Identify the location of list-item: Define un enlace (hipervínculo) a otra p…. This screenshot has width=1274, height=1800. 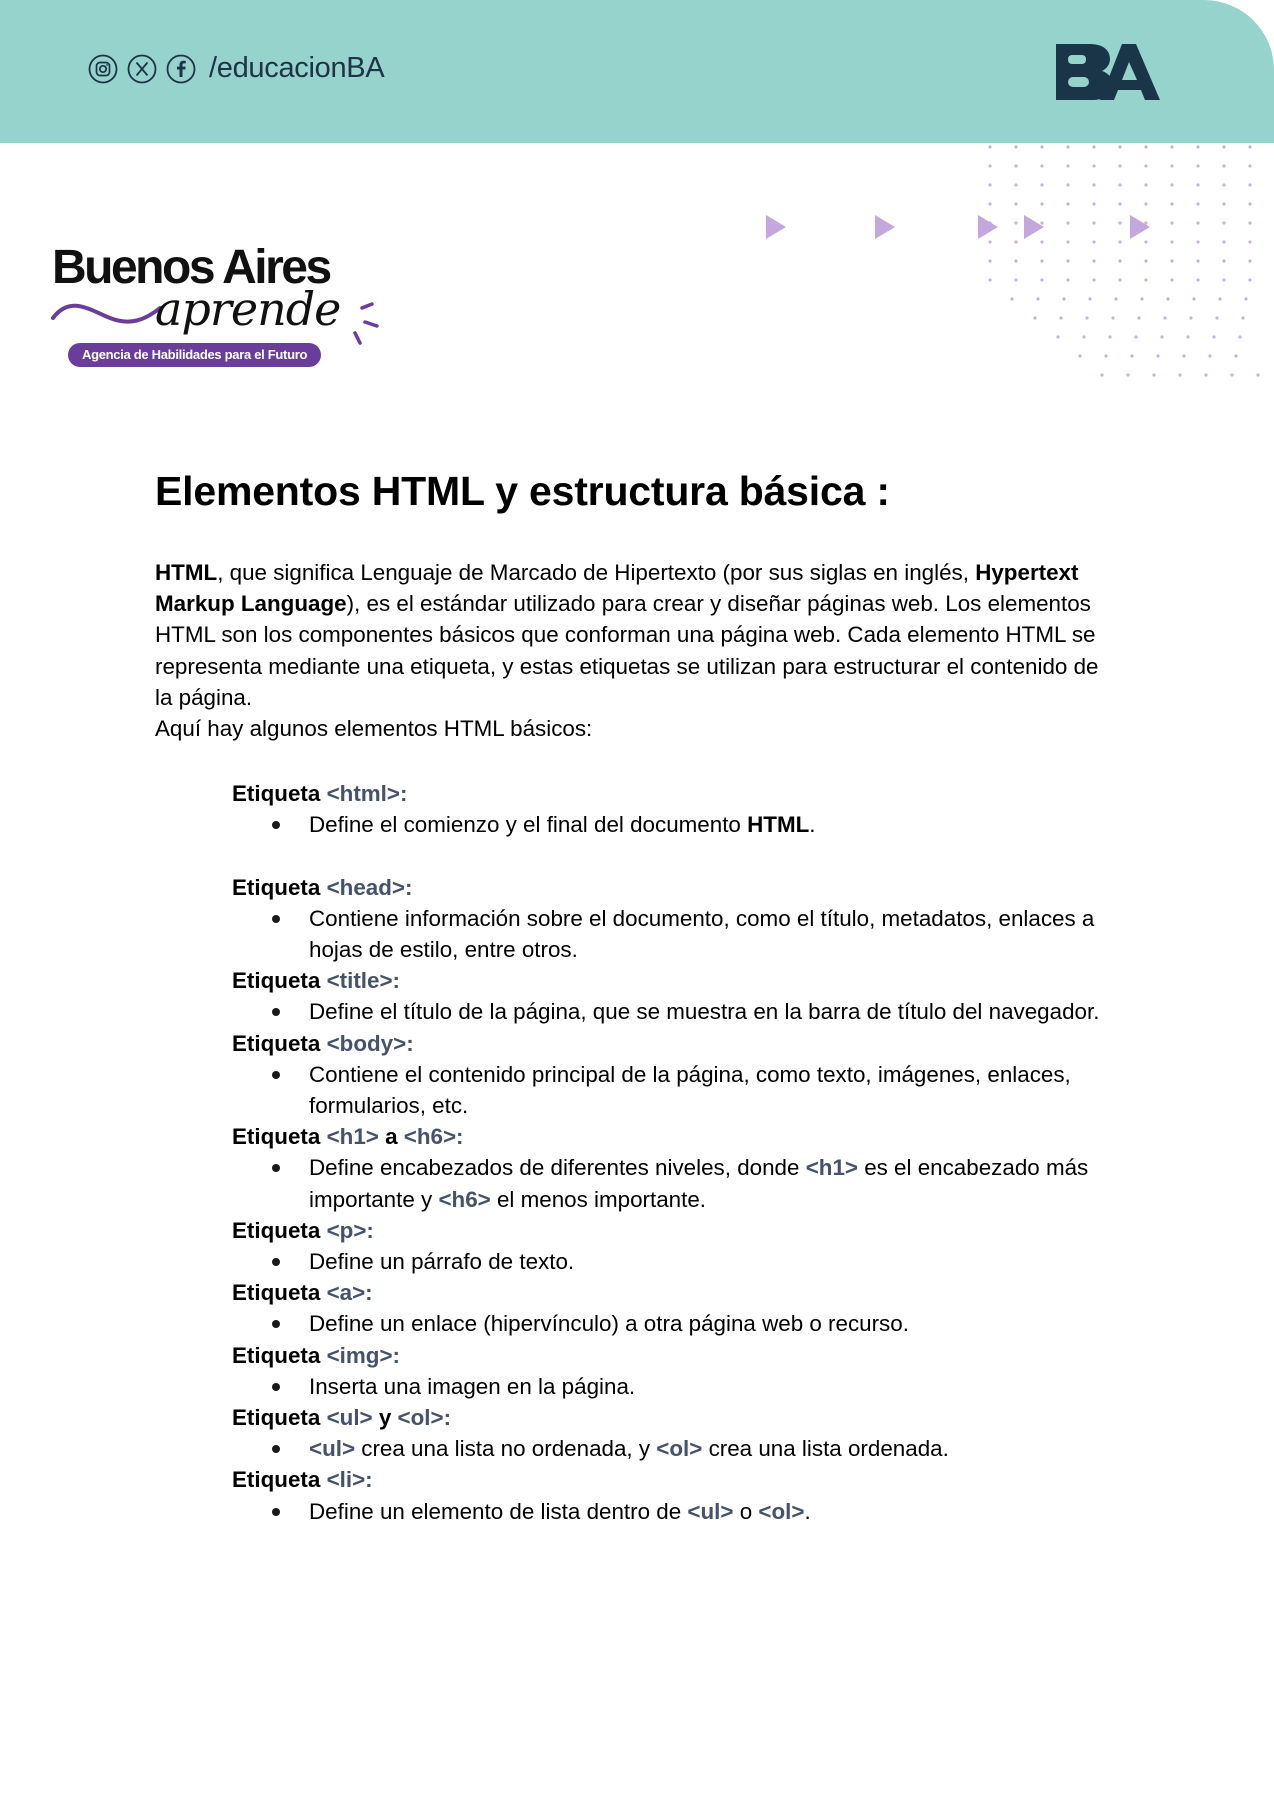
(673, 1323).